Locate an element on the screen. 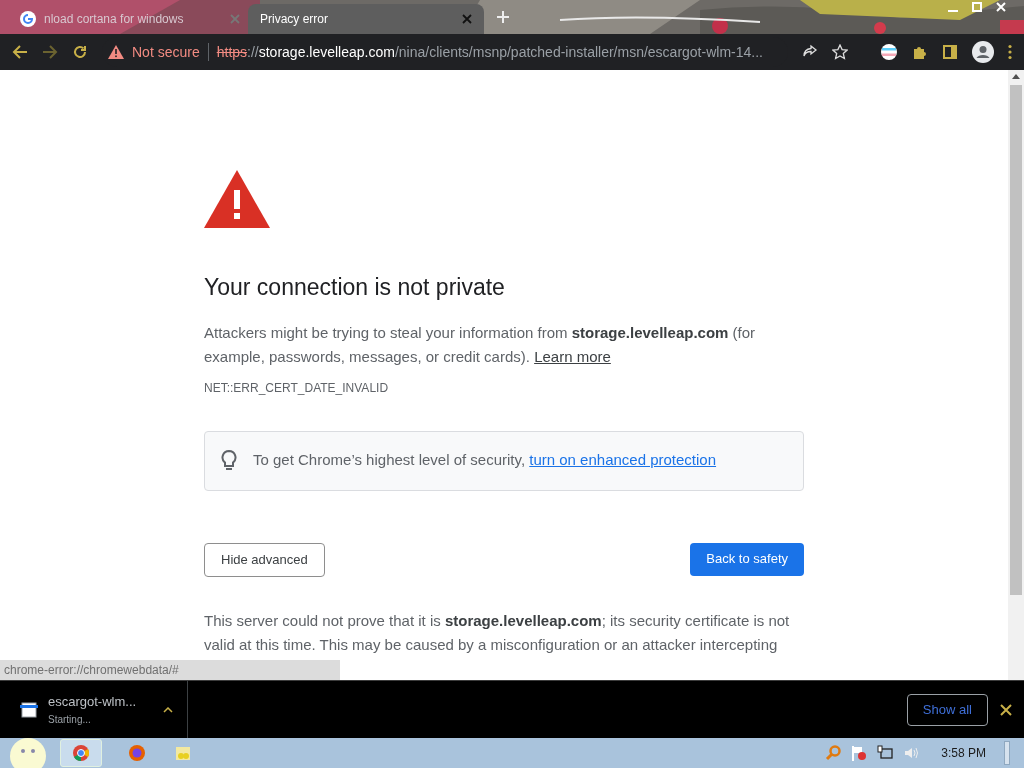 The height and width of the screenshot is (768, 1024). browser-tab: Privacy error is located at coordinates (366, 19).